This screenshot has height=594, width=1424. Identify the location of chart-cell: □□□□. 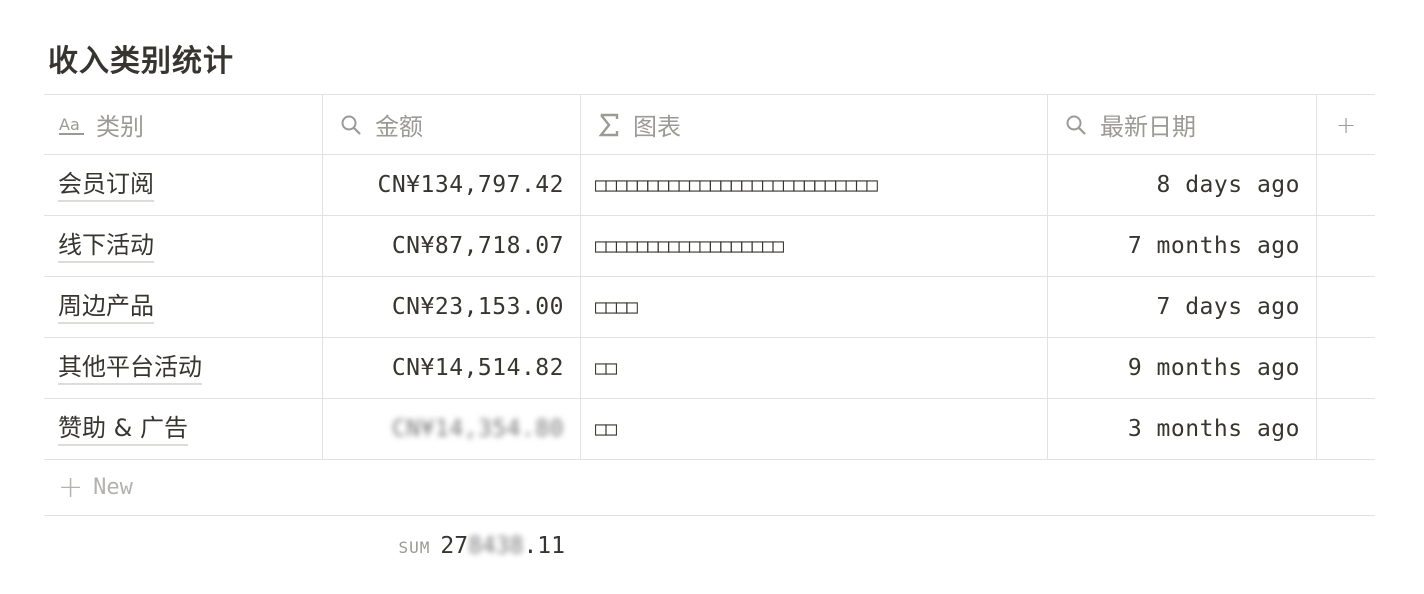
(814, 307).